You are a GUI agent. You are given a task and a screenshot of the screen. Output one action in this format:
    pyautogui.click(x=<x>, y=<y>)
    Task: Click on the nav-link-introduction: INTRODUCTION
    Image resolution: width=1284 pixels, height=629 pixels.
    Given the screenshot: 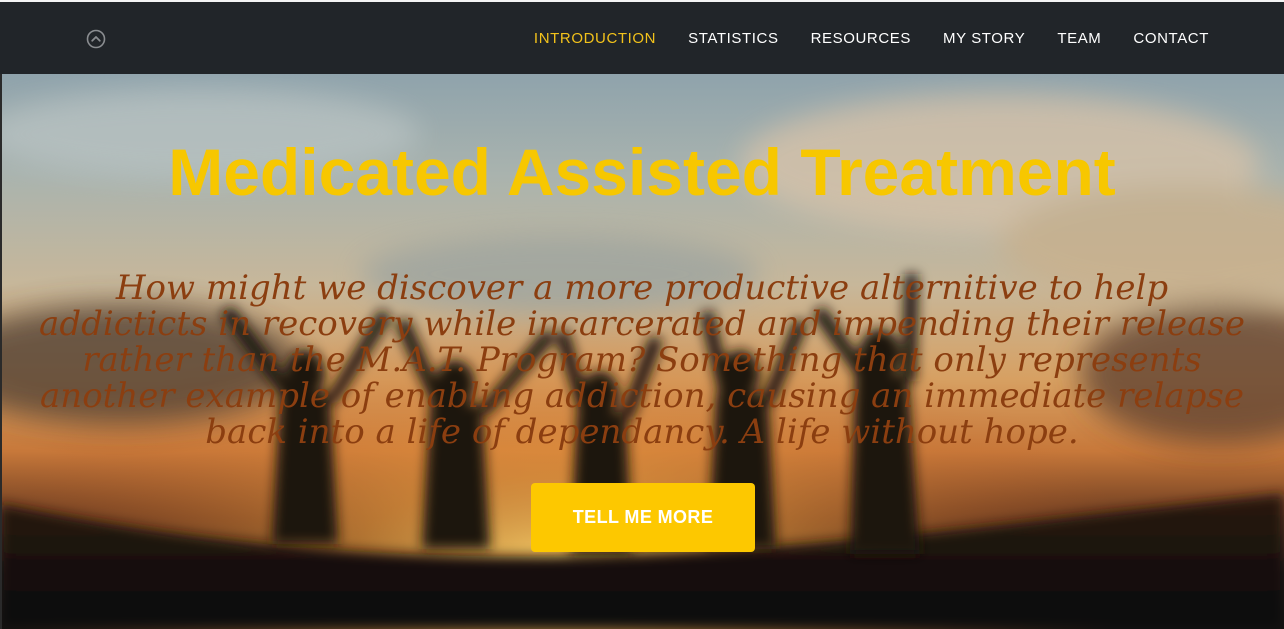 What is the action you would take?
    pyautogui.click(x=595, y=38)
    